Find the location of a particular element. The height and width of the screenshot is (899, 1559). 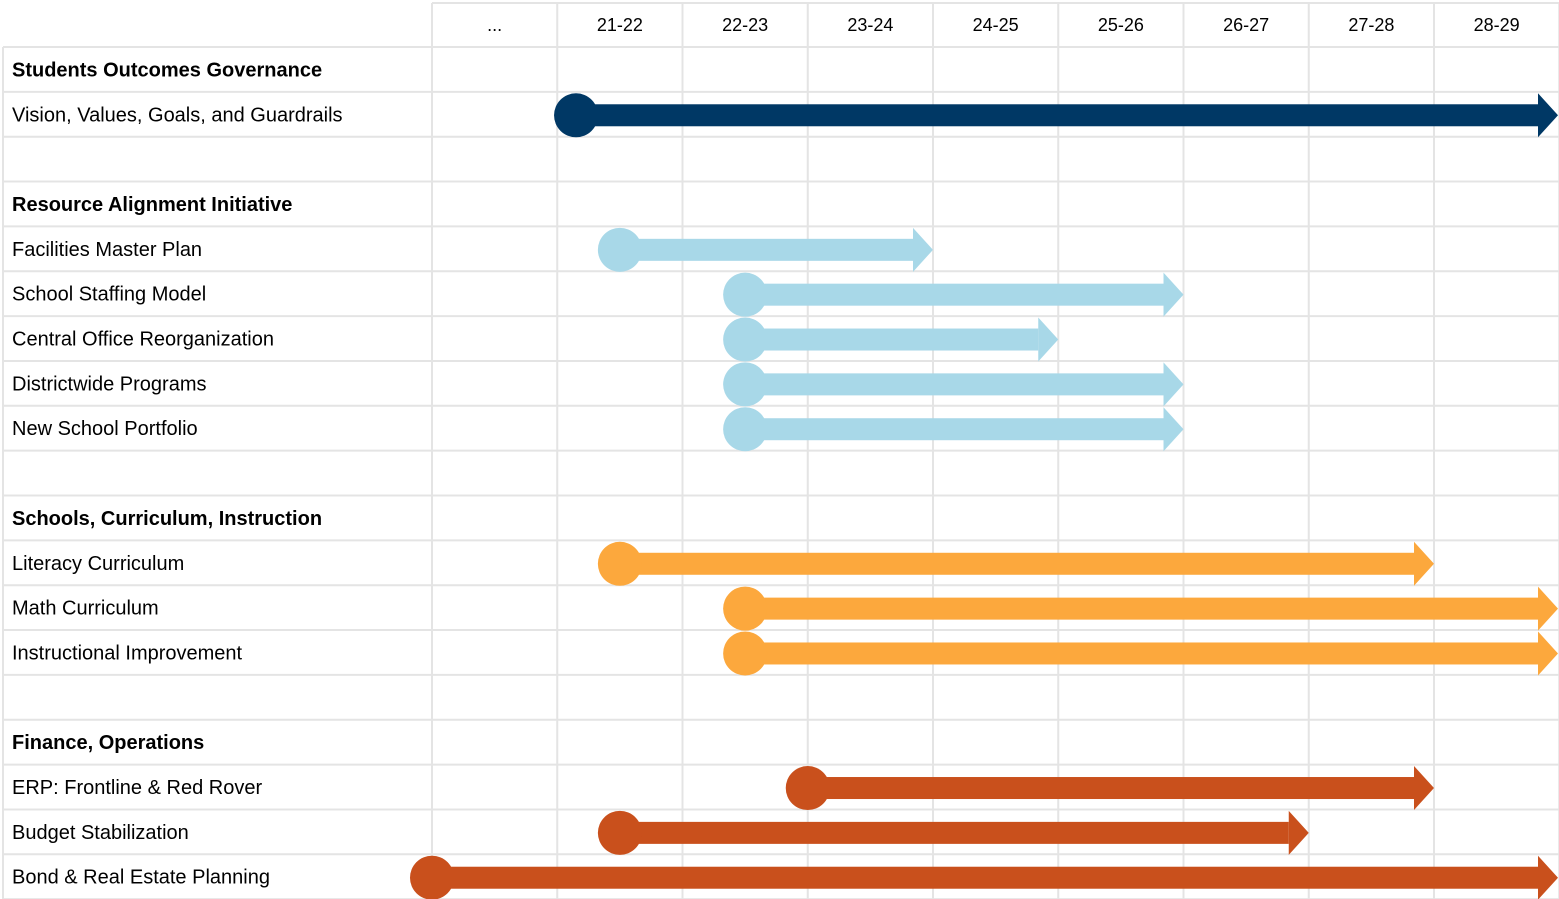

row-label: Instructional Improvement is located at coordinates (127, 653).